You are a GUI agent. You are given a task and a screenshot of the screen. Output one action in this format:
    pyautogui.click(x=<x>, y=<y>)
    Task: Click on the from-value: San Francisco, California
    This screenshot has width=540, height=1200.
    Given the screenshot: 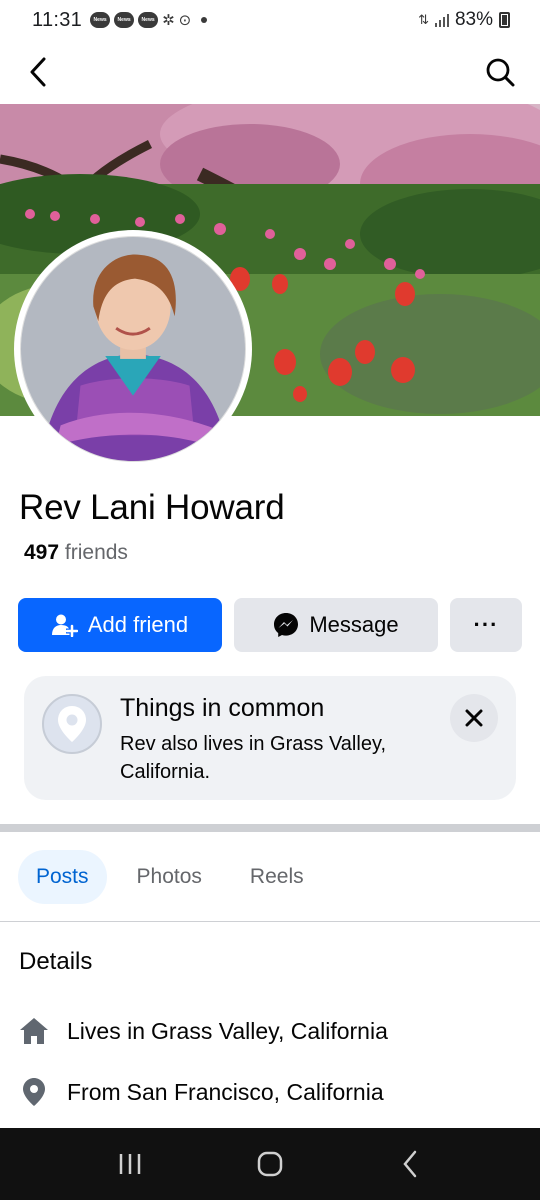 What is the action you would take?
    pyautogui.click(x=255, y=1092)
    